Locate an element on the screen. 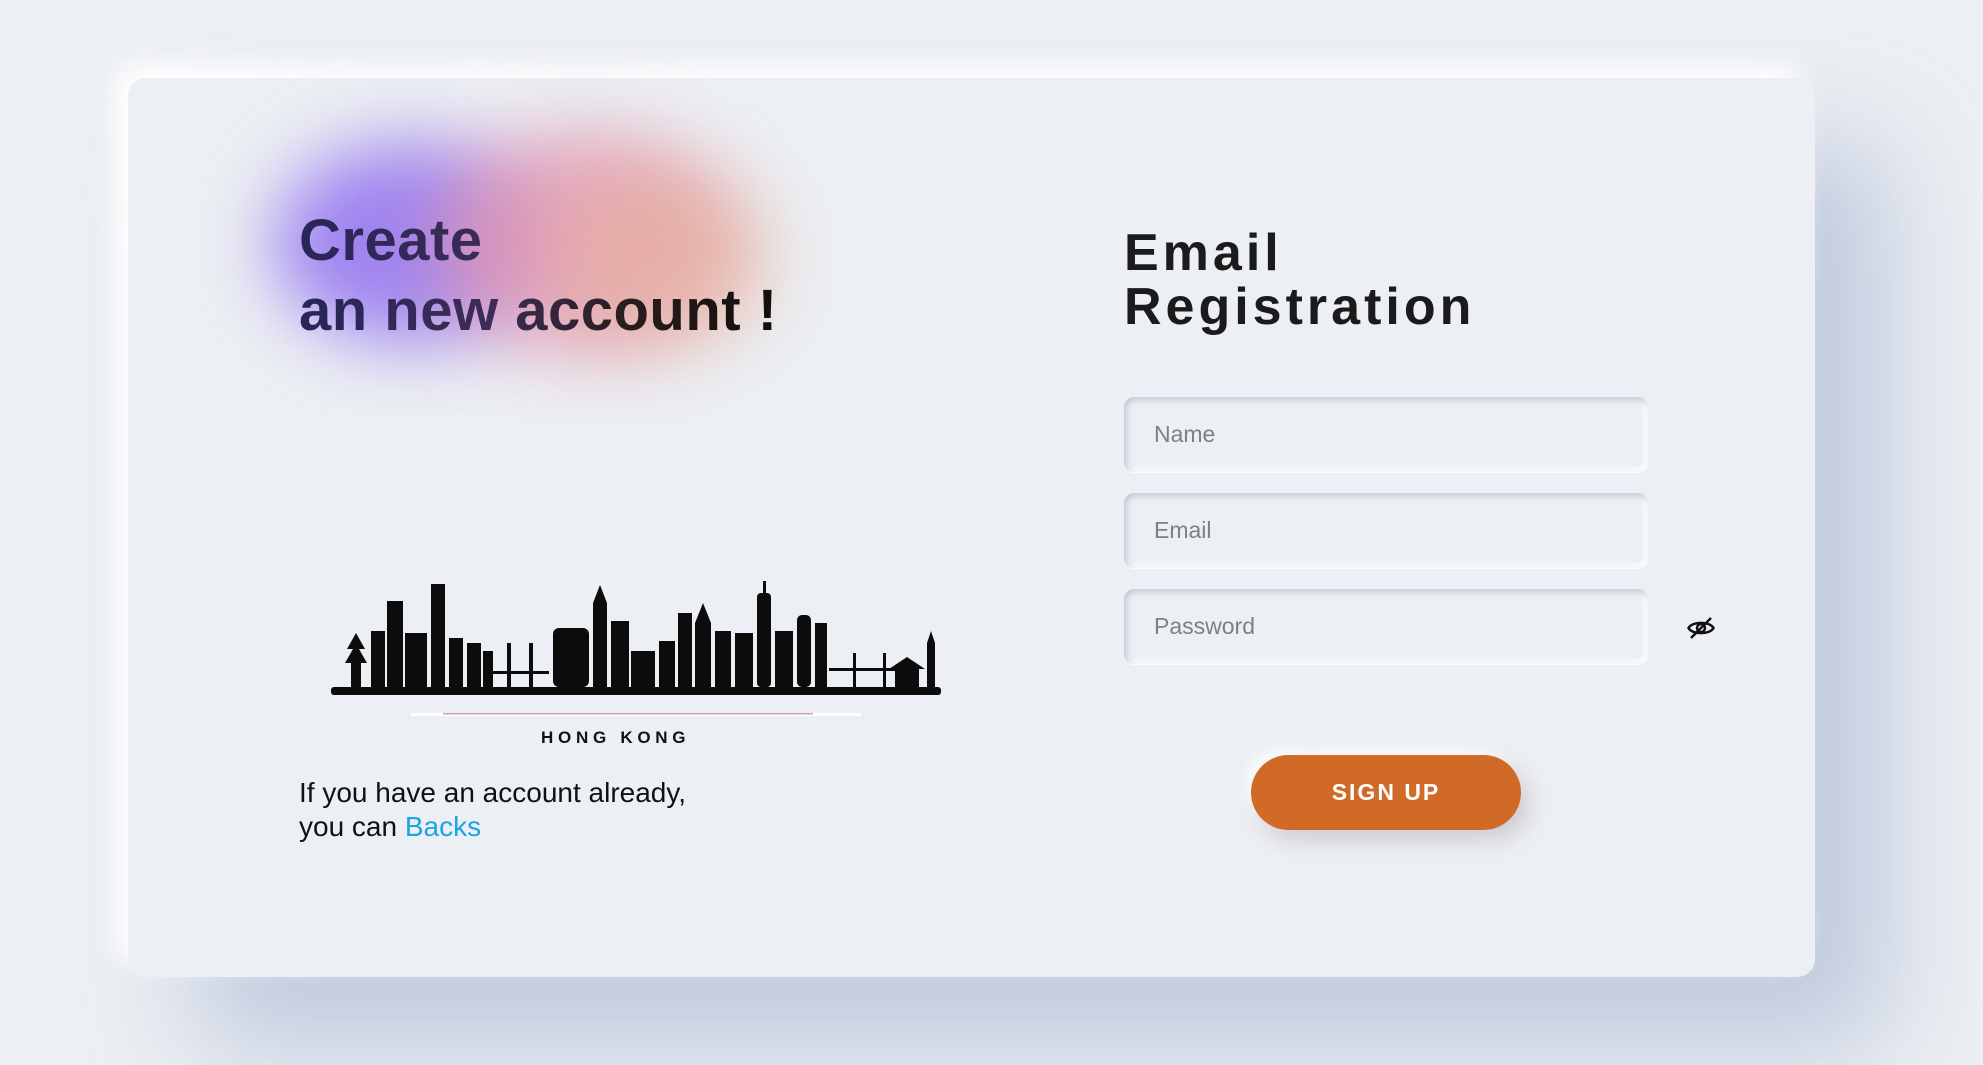 Image resolution: width=1983 pixels, height=1065 pixels. eye-slash-icon is located at coordinates (1701, 628).